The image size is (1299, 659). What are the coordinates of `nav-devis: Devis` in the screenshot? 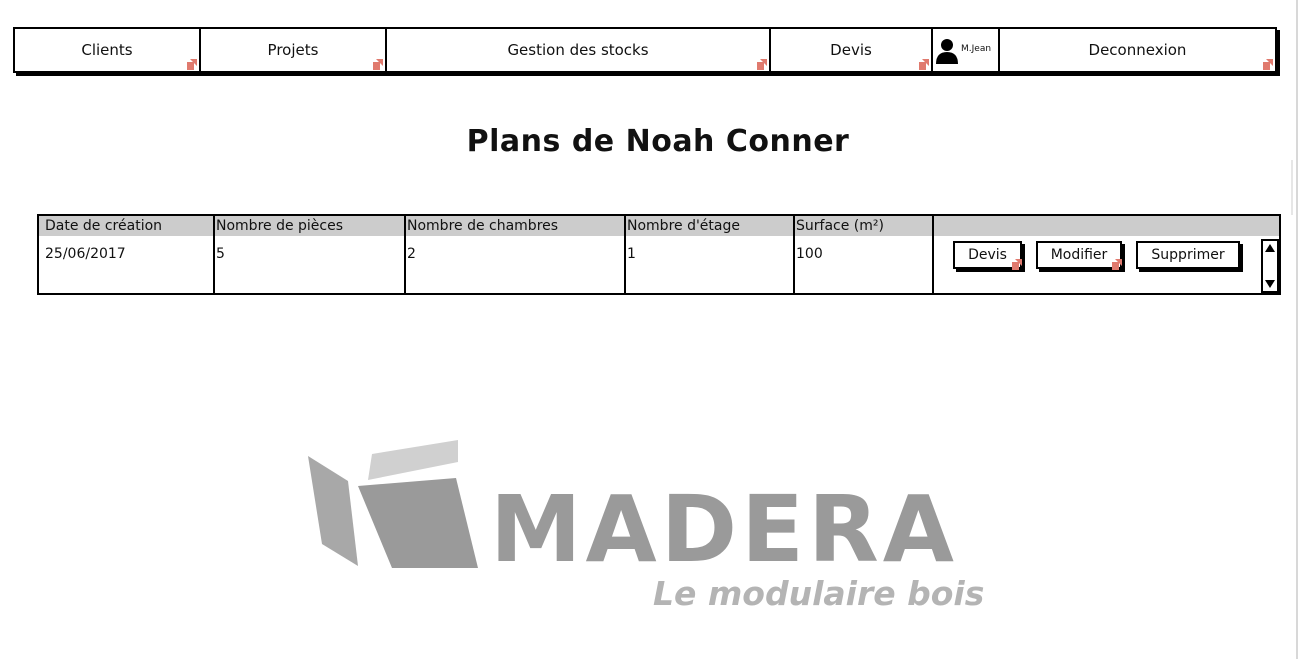 It's located at (852, 50).